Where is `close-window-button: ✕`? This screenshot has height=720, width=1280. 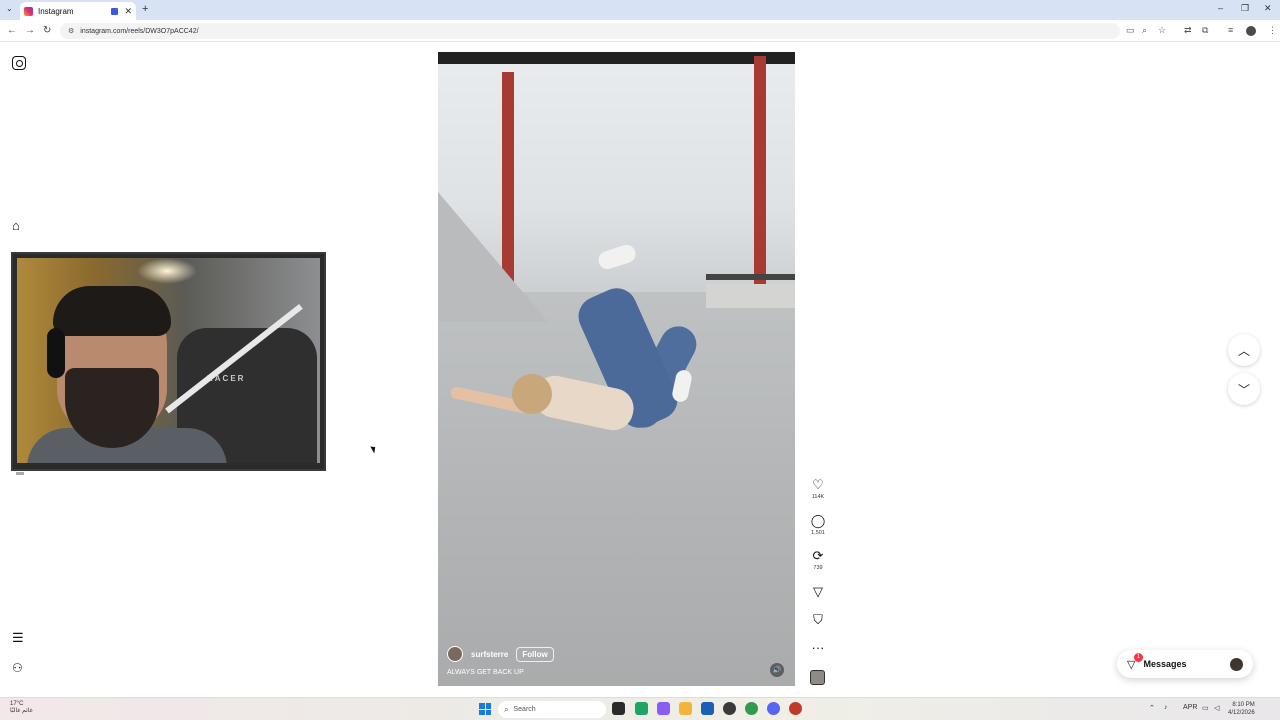
close-window-button: ✕ is located at coordinates (1268, 8).